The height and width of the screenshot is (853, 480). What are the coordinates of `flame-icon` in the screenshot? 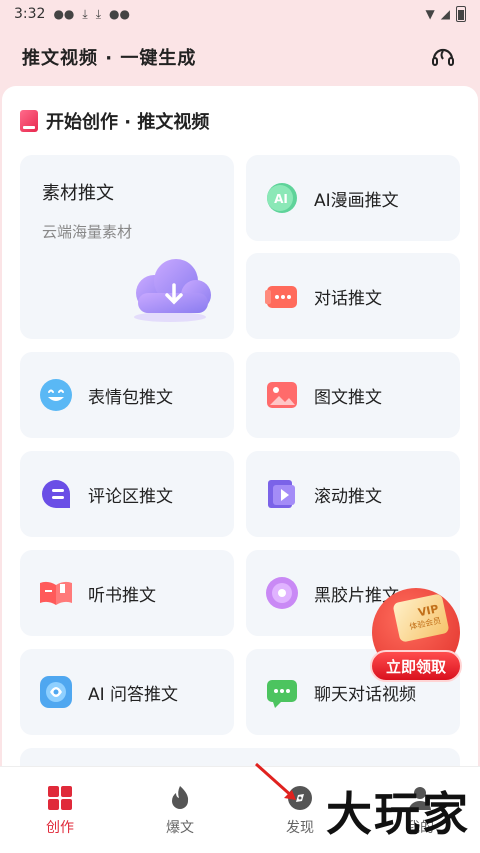 It's located at (180, 798).